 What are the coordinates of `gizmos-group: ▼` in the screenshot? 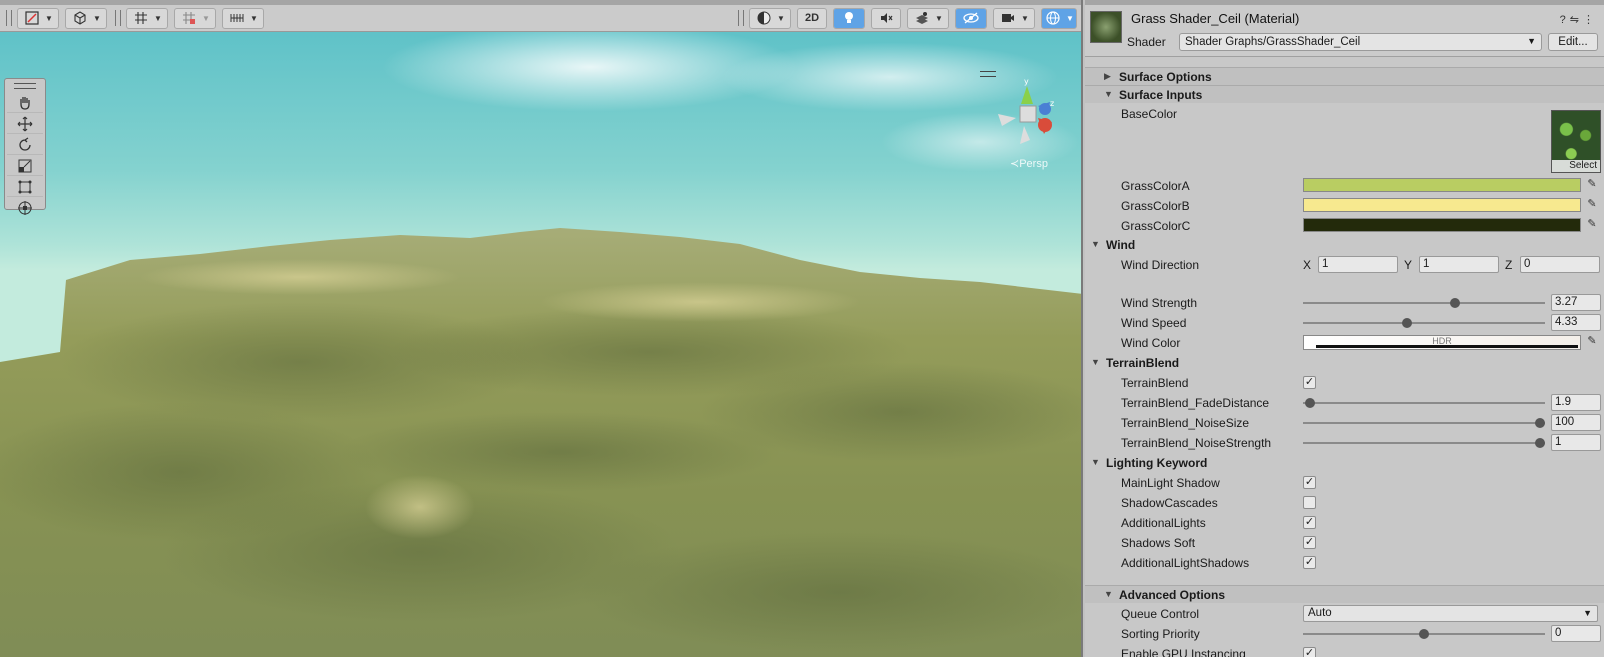 It's located at (1059, 18).